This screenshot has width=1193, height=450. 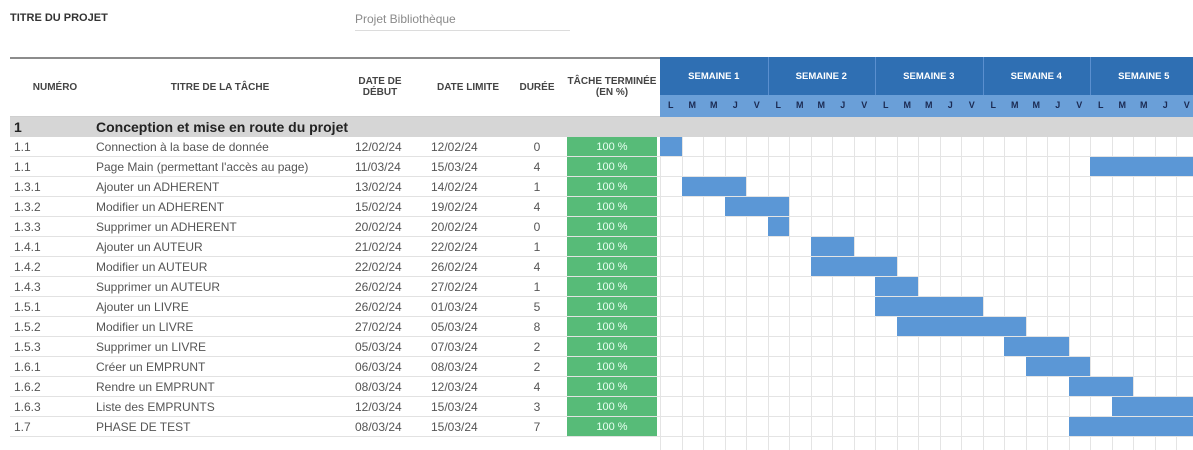 I want to click on header-date-debut-line2: DÉBUT, so click(x=380, y=92).